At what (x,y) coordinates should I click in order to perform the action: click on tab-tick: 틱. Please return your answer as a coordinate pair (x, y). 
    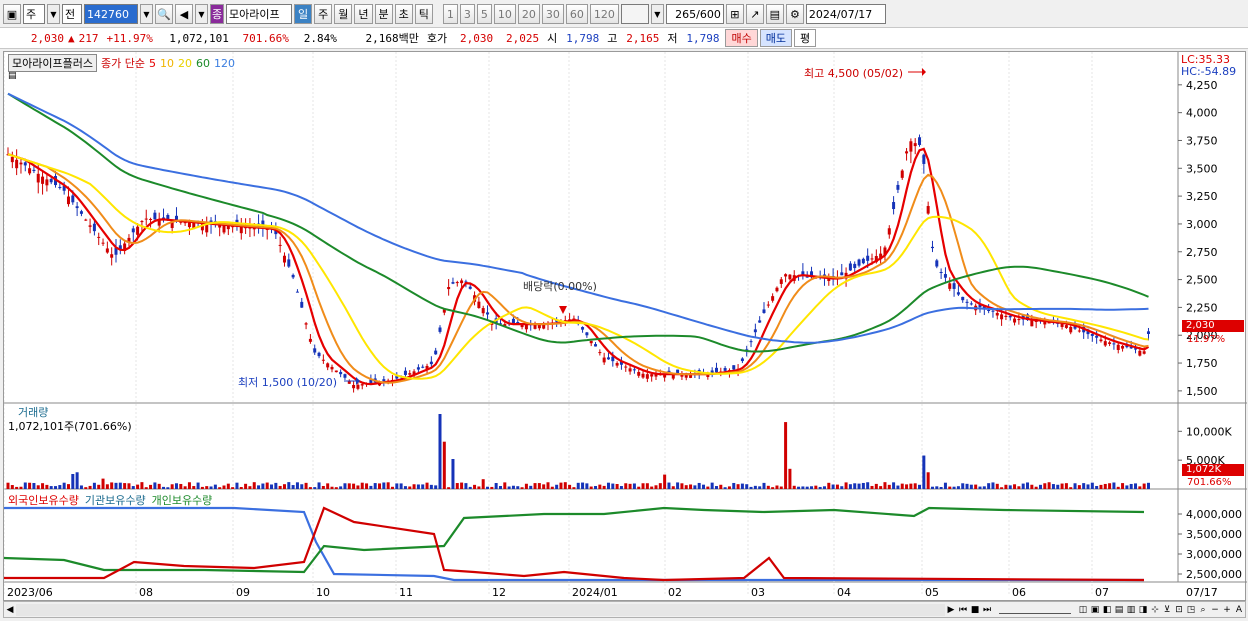
    Looking at the image, I should click on (423, 14).